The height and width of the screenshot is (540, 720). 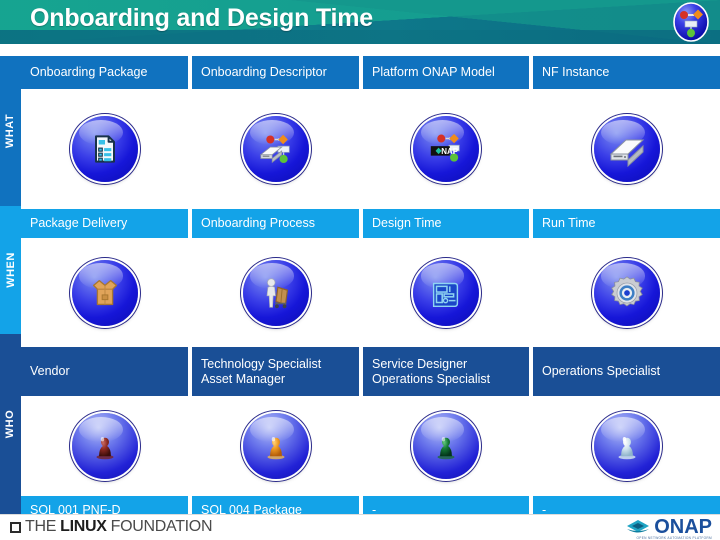 I want to click on document-list-icon, so click(x=104, y=149).